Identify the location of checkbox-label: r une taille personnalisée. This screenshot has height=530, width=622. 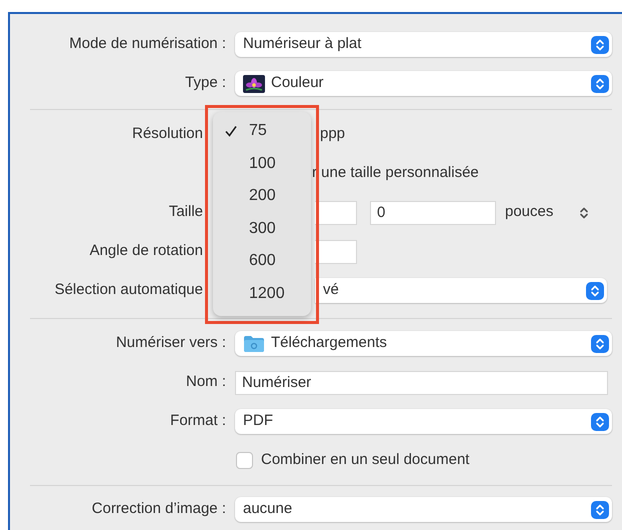
(395, 173).